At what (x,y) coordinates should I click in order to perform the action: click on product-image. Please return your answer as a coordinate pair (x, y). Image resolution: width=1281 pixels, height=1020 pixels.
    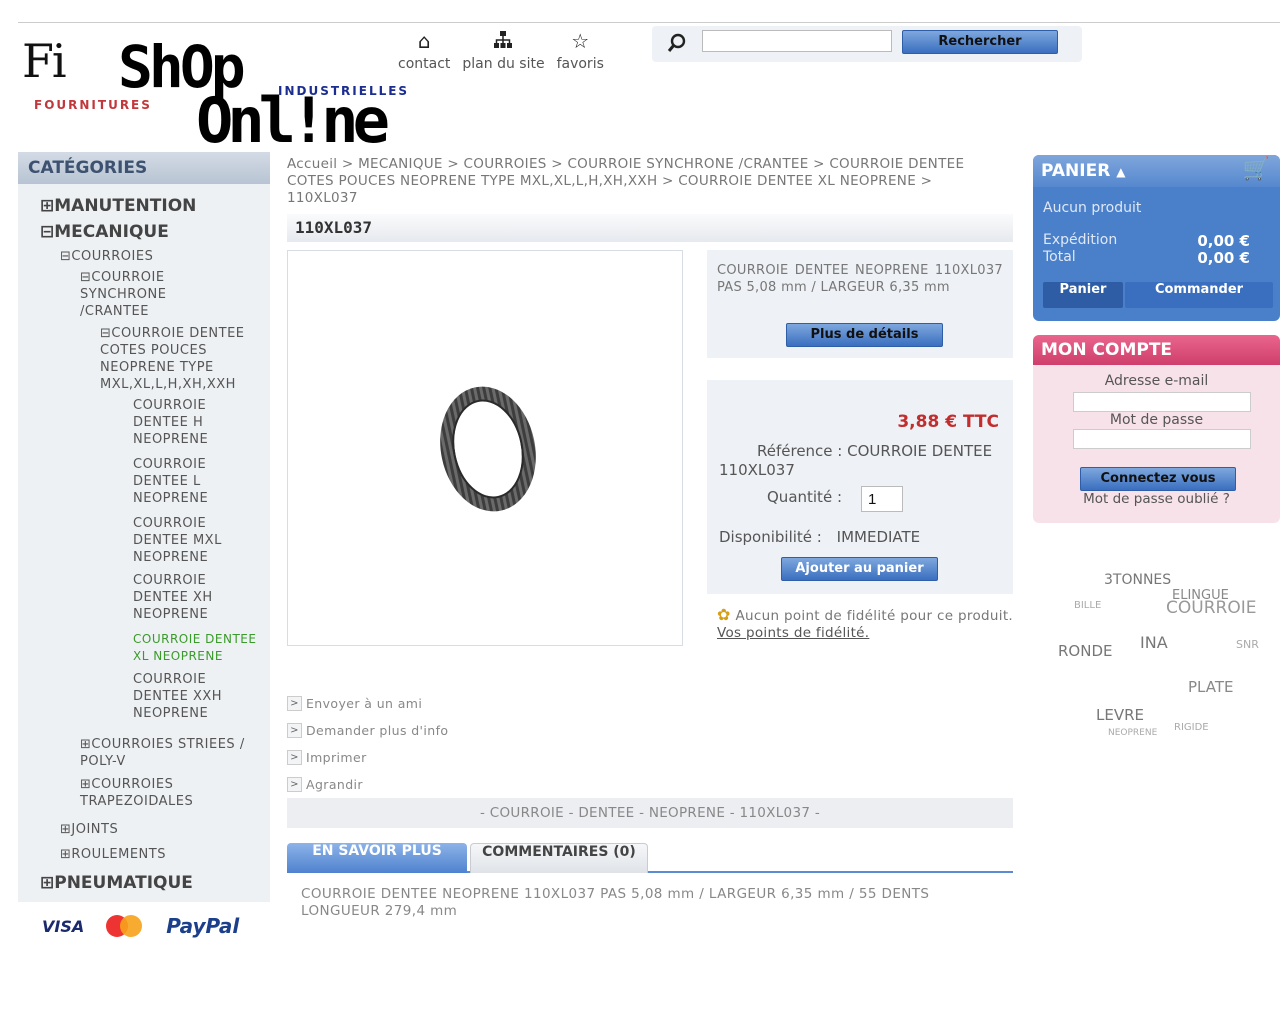
    Looking at the image, I should click on (485, 448).